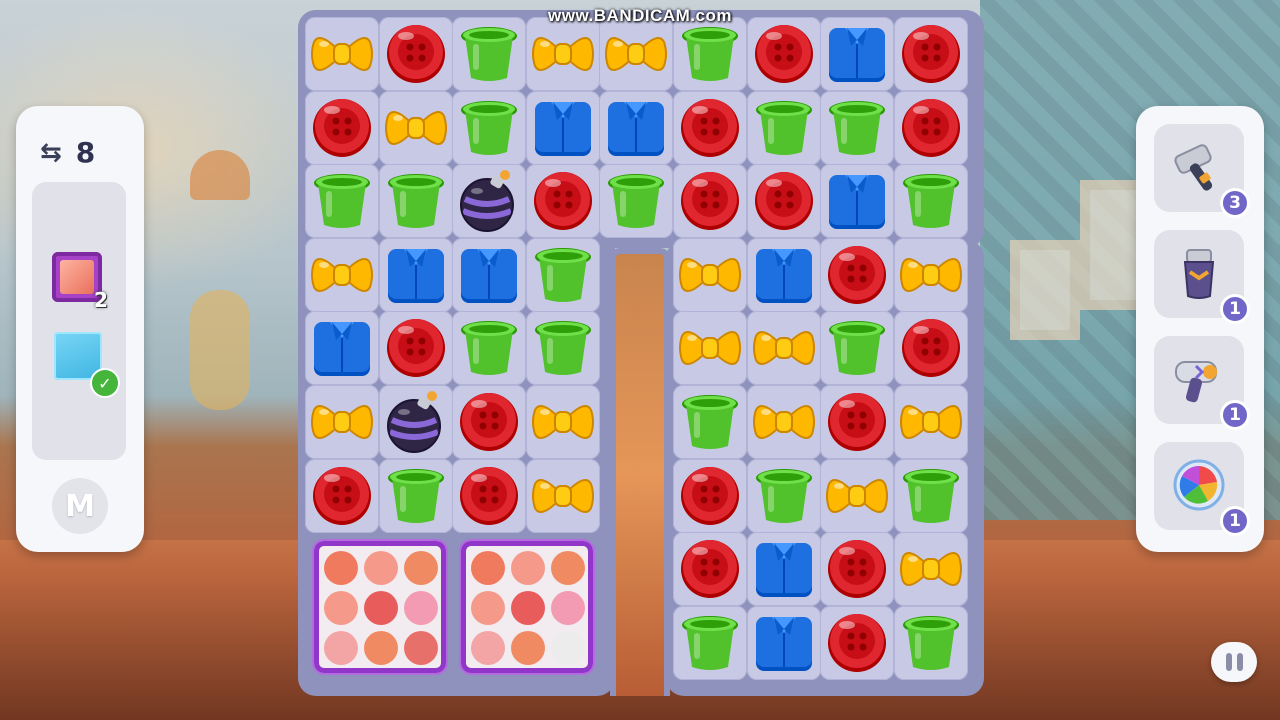 The image size is (1280, 720). What do you see at coordinates (79, 321) in the screenshot?
I see `goals-list: 2 ✓` at bounding box center [79, 321].